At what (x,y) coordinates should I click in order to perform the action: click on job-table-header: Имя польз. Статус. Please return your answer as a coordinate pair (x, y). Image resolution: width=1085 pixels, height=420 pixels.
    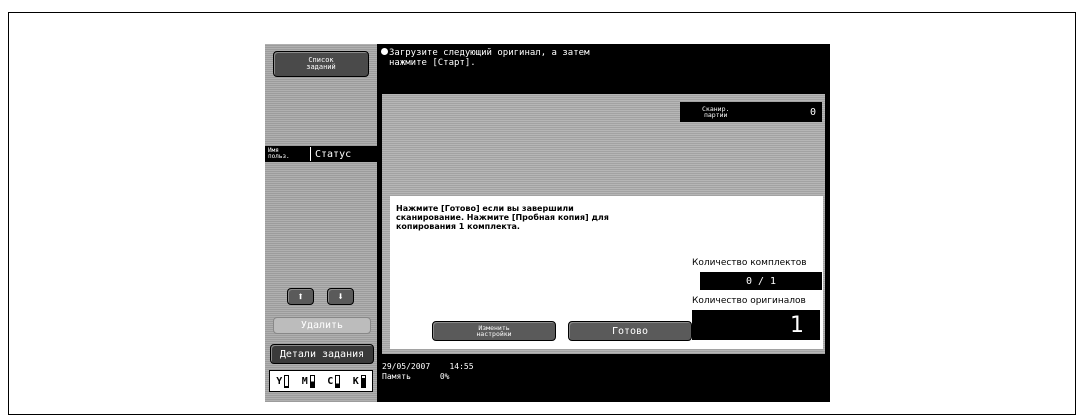
    Looking at the image, I should click on (321, 154).